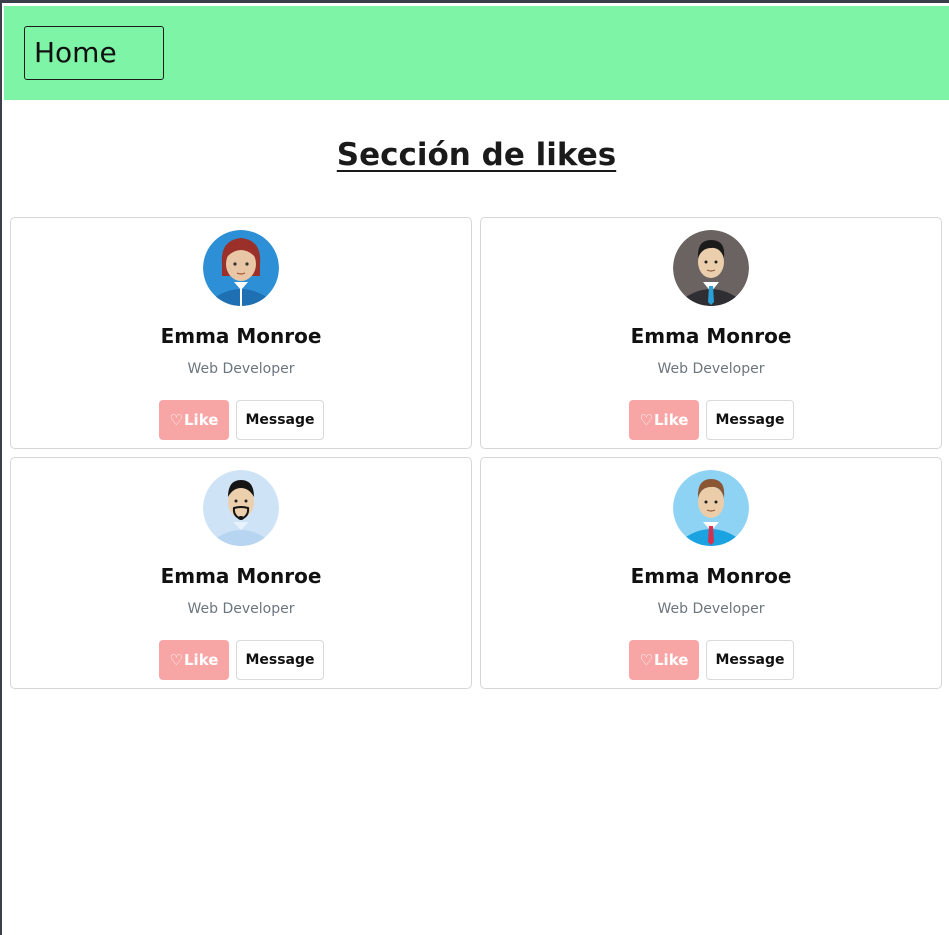 This screenshot has width=949, height=935. Describe the element at coordinates (476, 155) in the screenshot. I see `page-title: Sección de likes` at that location.